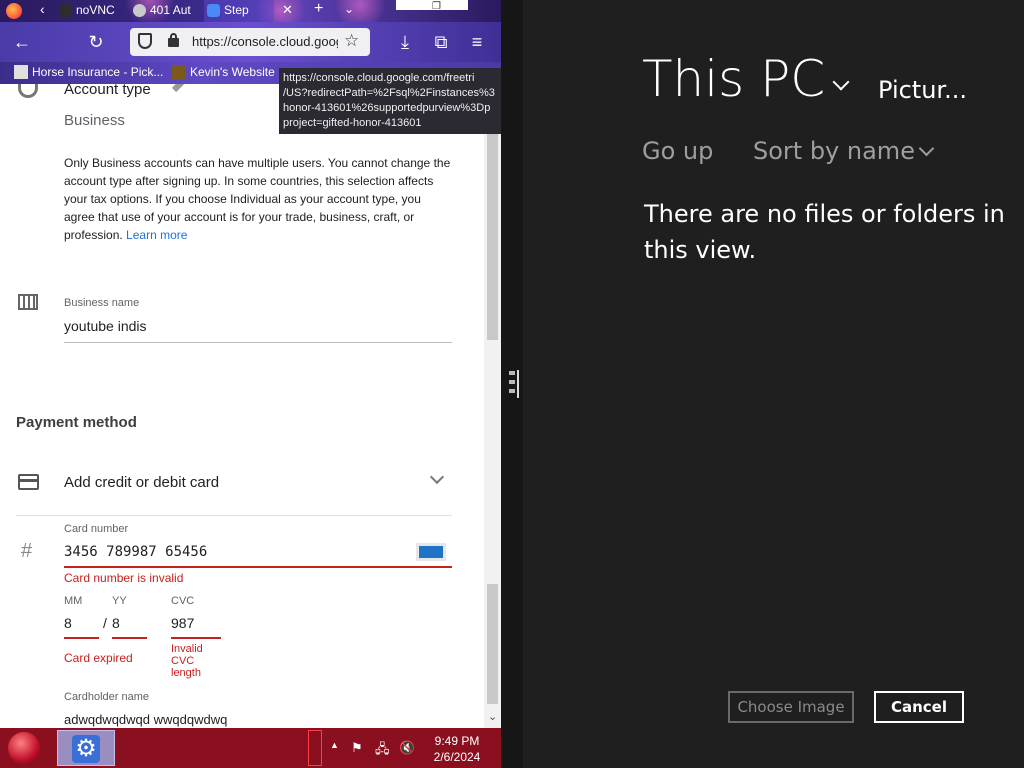 The height and width of the screenshot is (768, 1024). I want to click on tab-strip: ‹ noVNC 401 Aut Step ✕ + ⌄ ❐, so click(250, 11).